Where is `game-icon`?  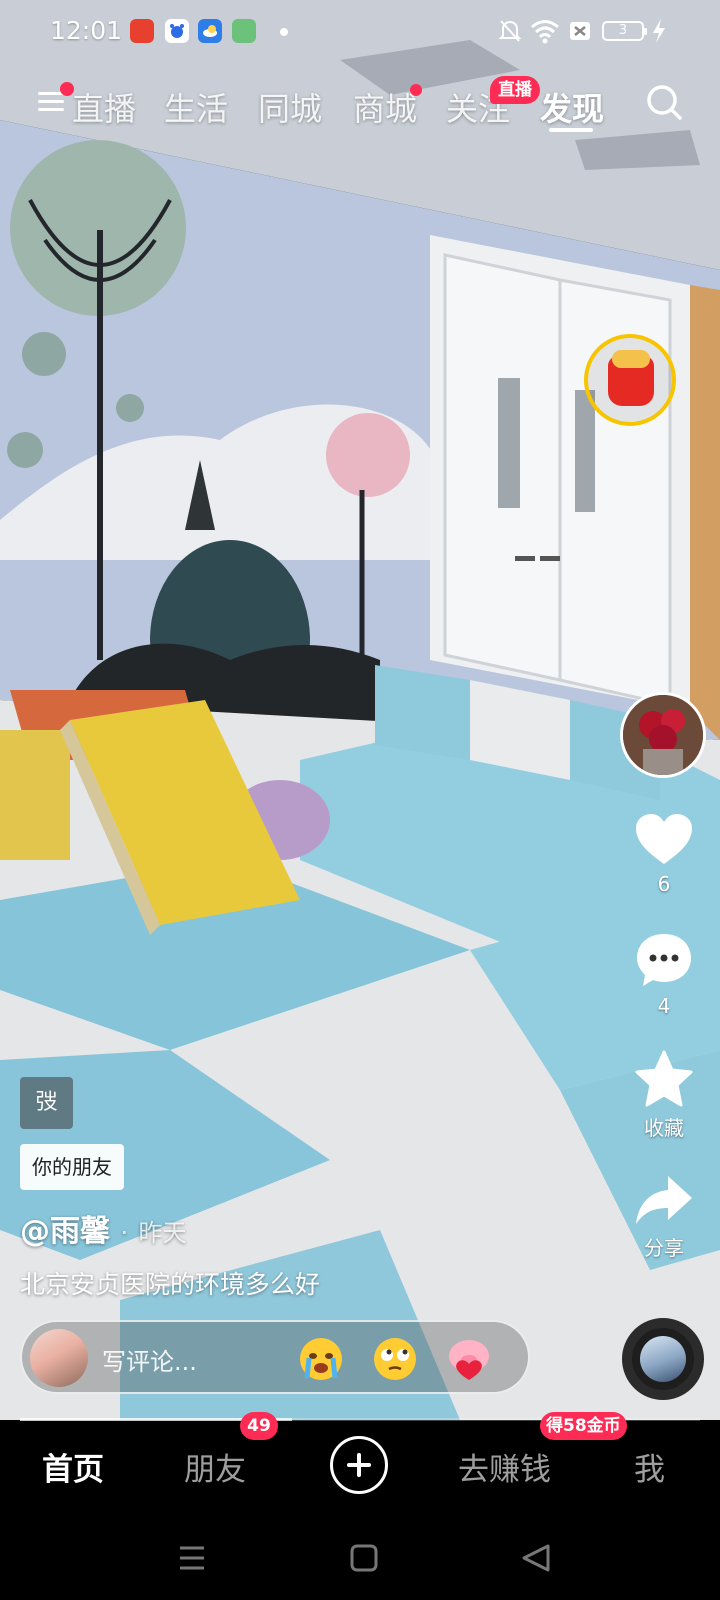
game-icon is located at coordinates (244, 31).